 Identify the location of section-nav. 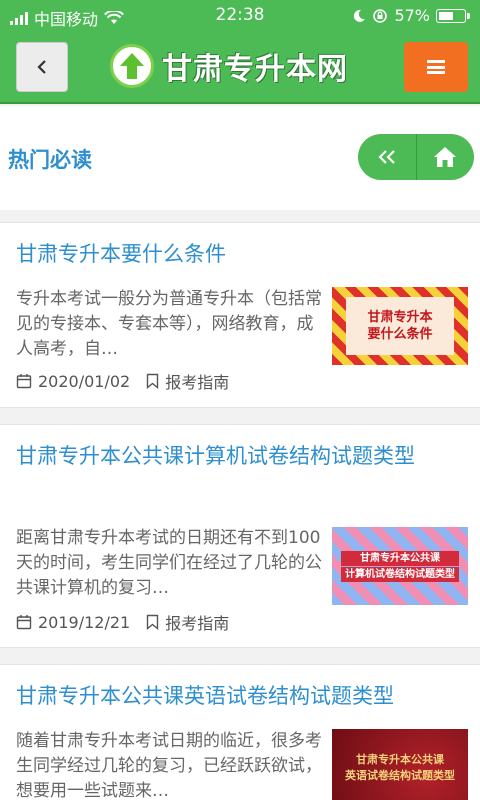
(416, 157).